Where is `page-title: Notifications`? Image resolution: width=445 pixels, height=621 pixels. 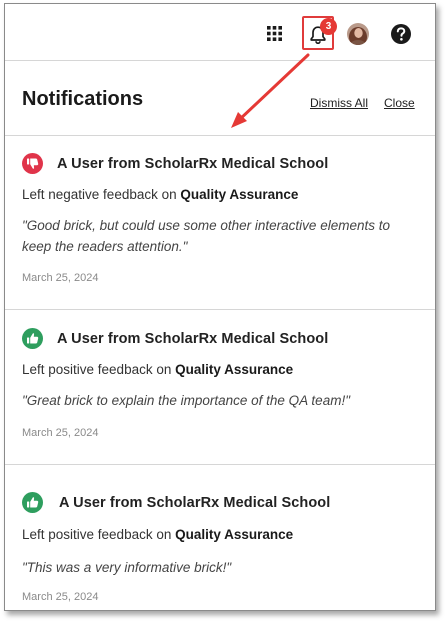 page-title: Notifications is located at coordinates (83, 99).